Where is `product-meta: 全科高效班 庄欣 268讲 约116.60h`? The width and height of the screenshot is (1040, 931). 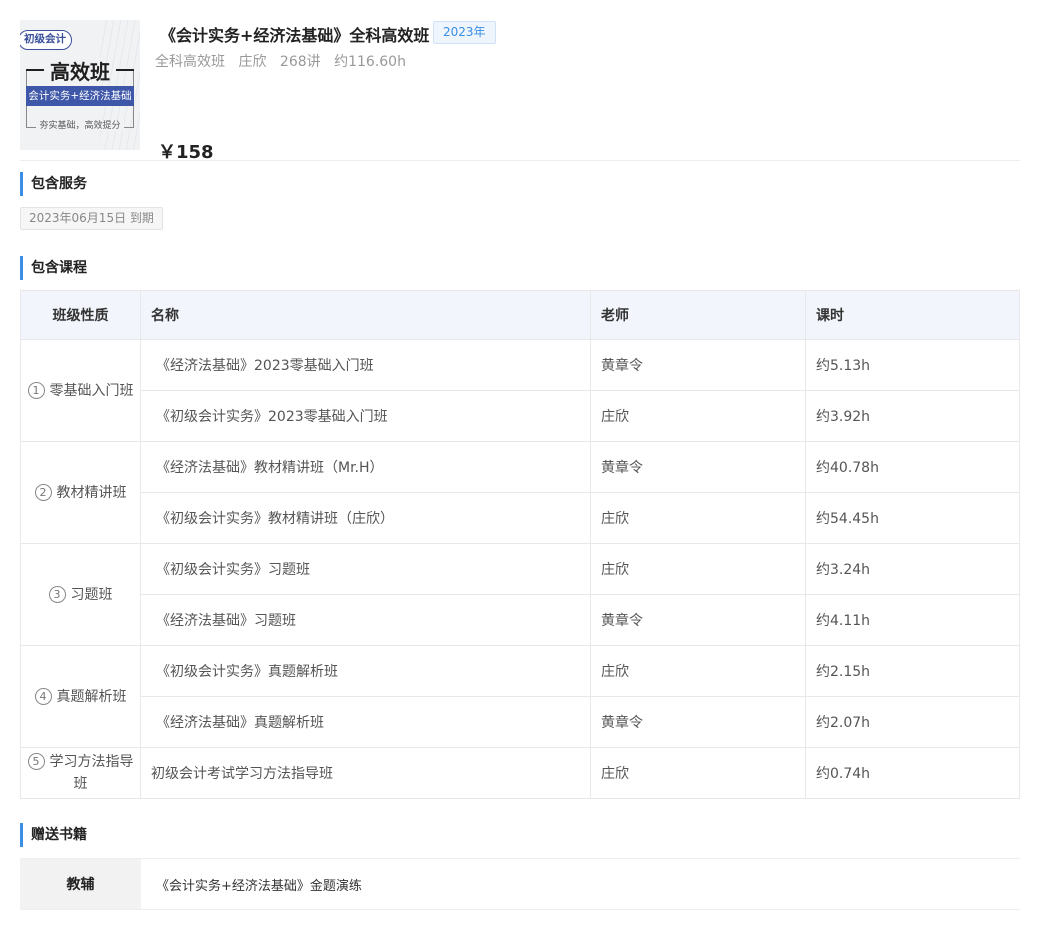 product-meta: 全科高效班 庄欣 268讲 约116.60h is located at coordinates (285, 61).